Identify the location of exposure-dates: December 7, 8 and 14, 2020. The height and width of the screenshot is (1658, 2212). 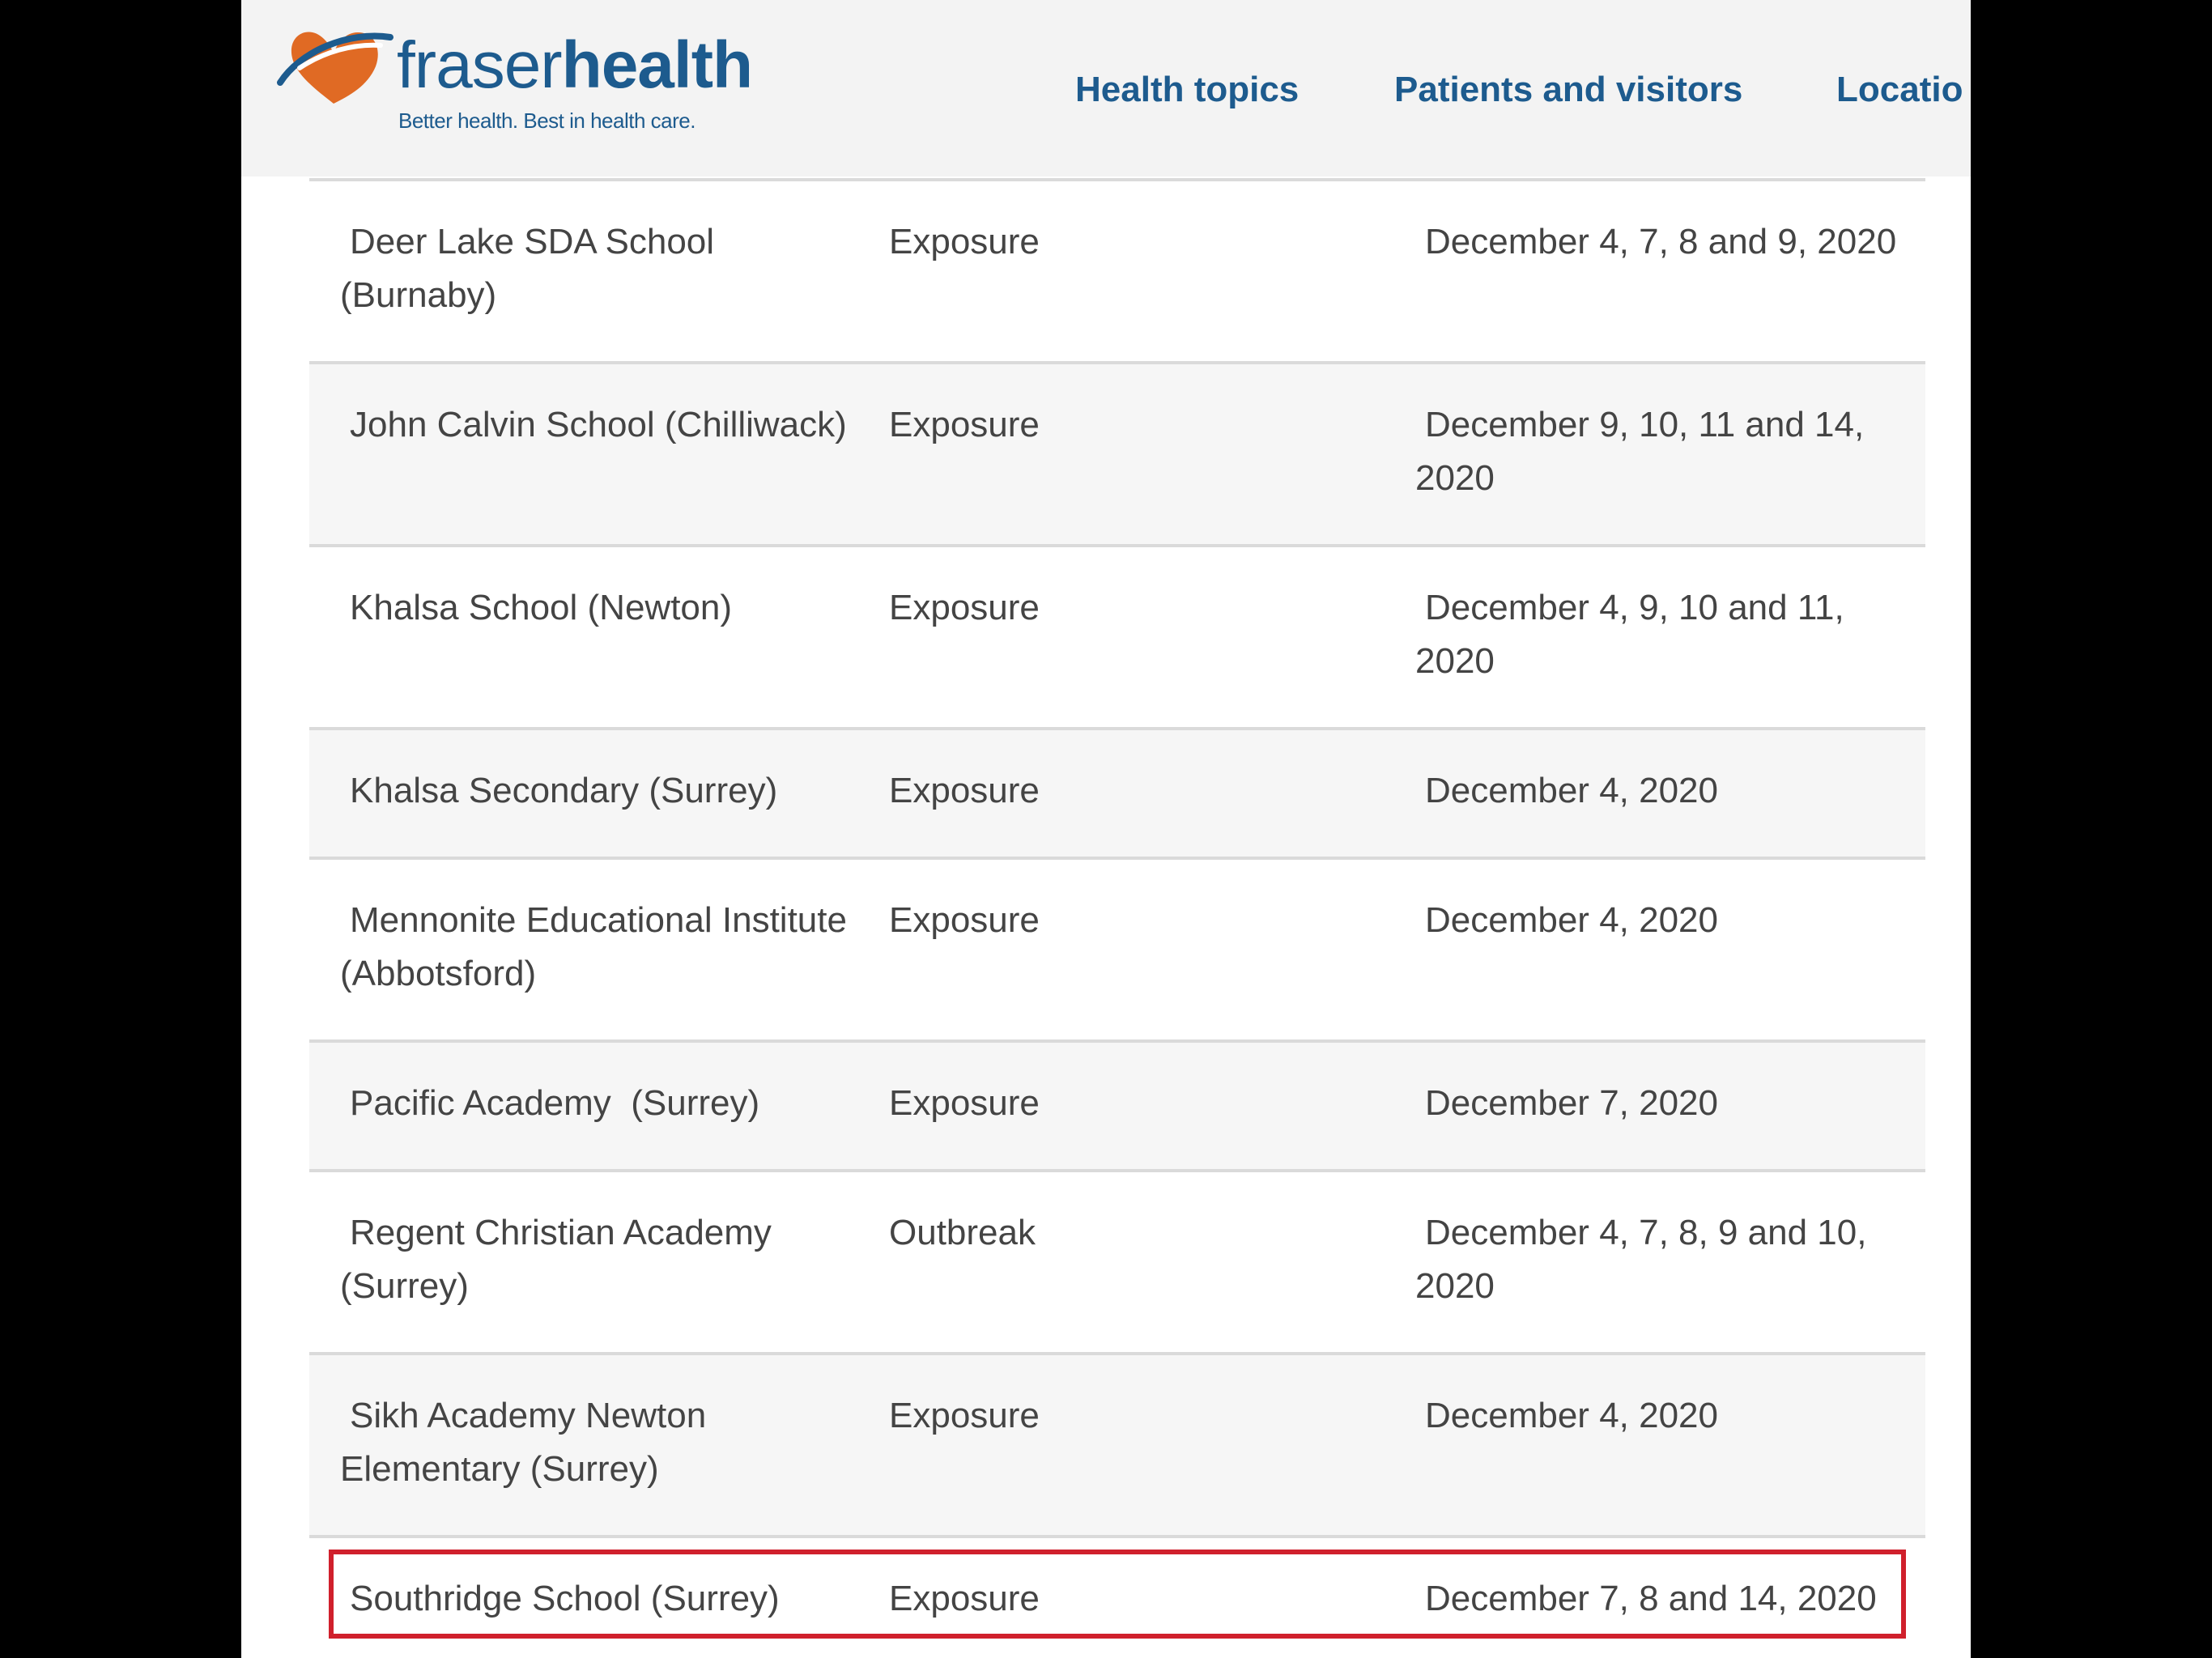
(1651, 1598).